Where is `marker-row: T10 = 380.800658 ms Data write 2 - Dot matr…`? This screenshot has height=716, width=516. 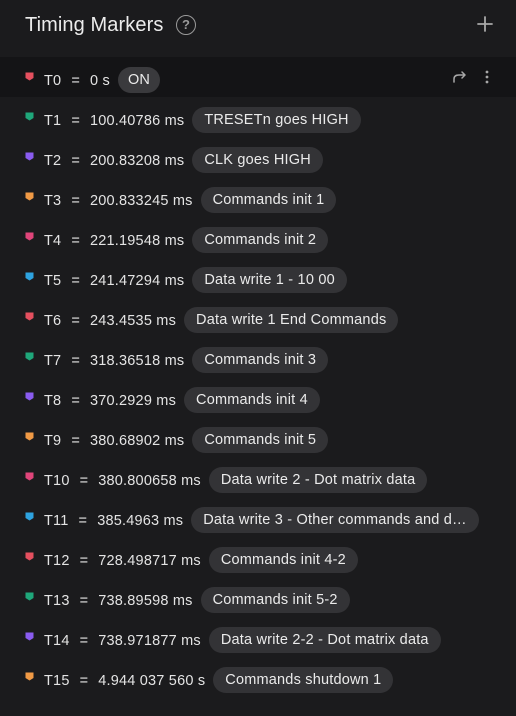 marker-row: T10 = 380.800658 ms Data write 2 - Dot matr… is located at coordinates (258, 477).